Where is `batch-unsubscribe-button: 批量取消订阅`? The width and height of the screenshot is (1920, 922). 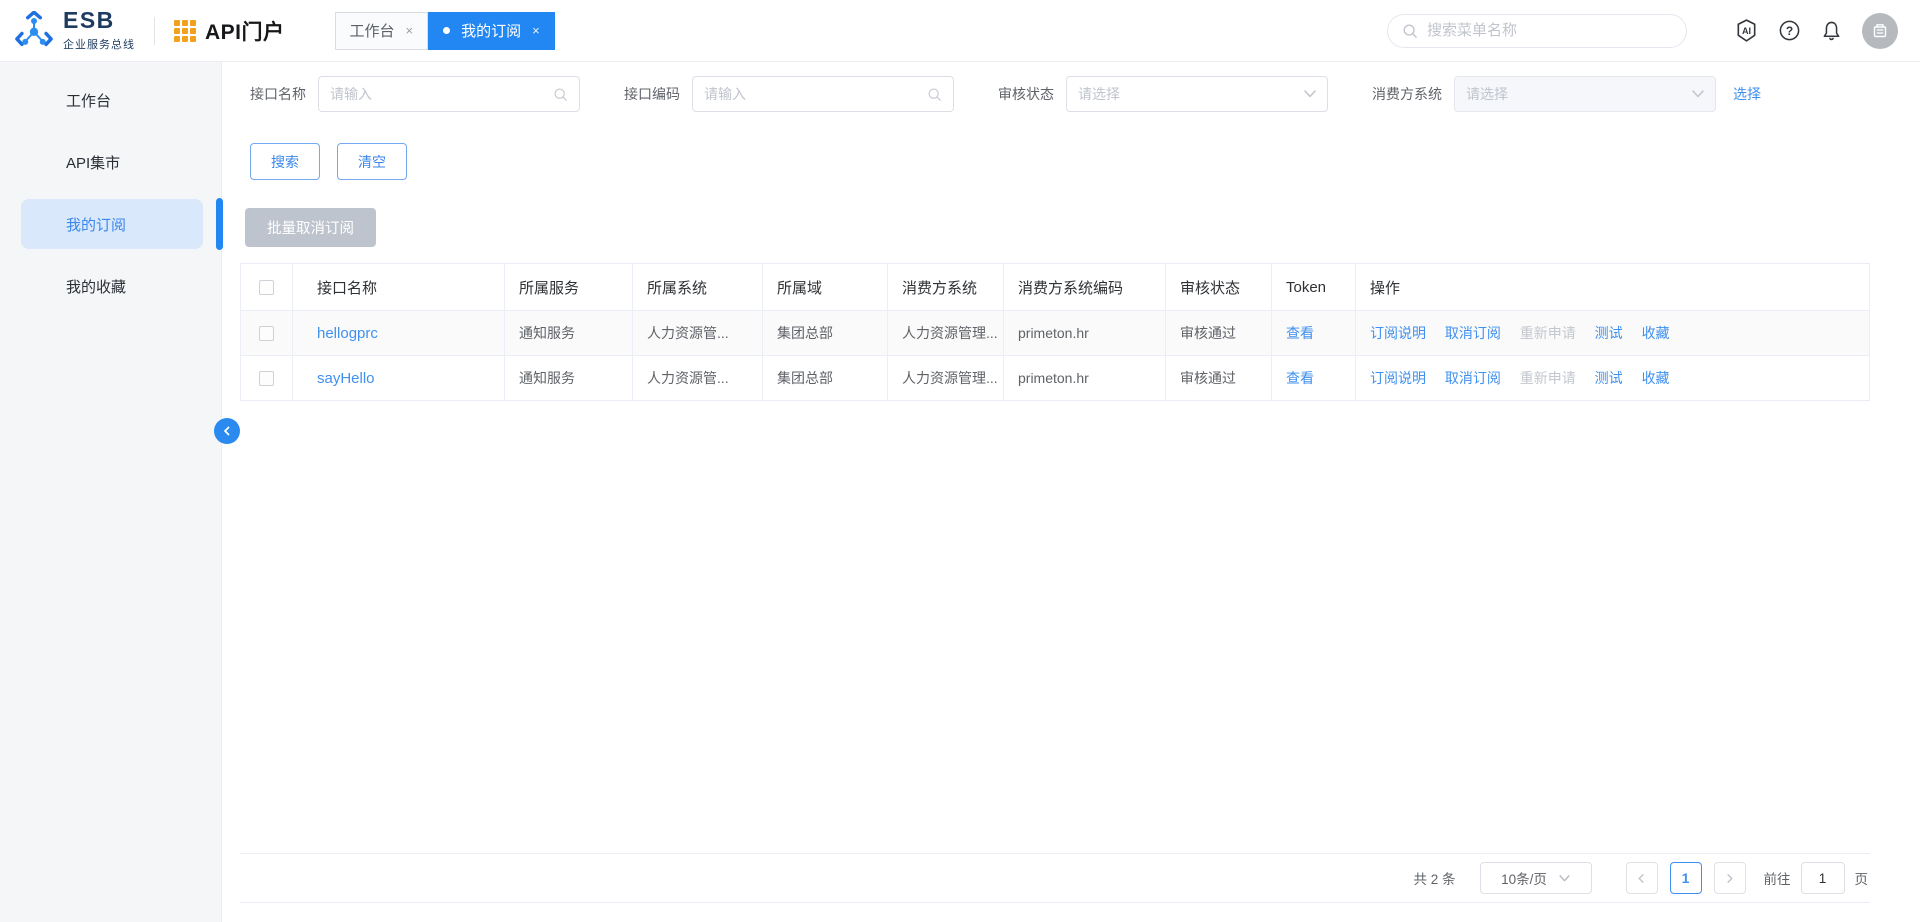 batch-unsubscribe-button: 批量取消订阅 is located at coordinates (310, 227).